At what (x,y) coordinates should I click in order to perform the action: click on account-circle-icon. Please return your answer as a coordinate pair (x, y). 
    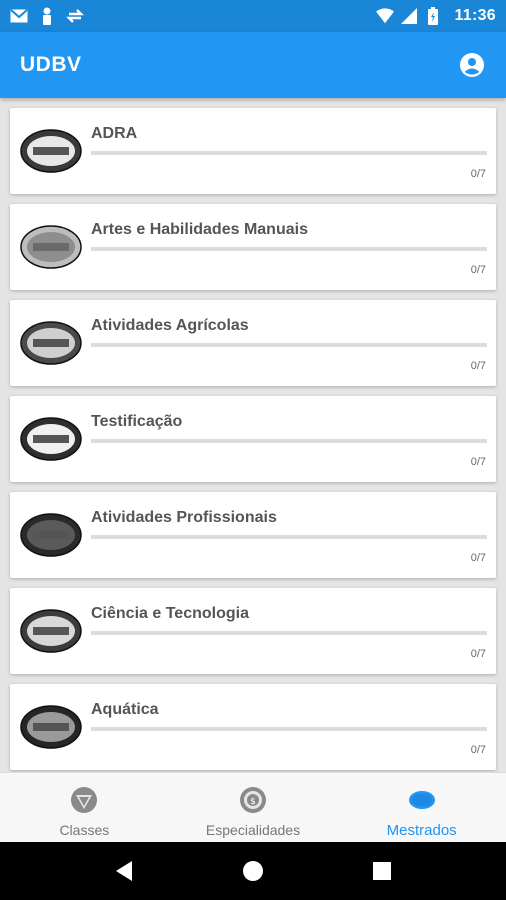
    Looking at the image, I should click on (472, 65).